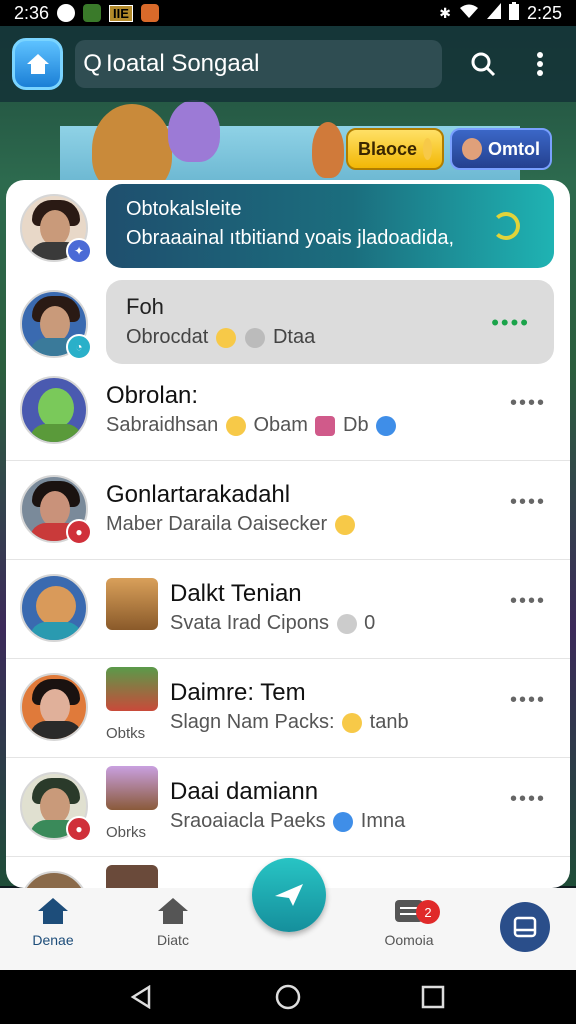  Describe the element at coordinates (53, 931) in the screenshot. I see `nav-item-home: Denae` at that location.